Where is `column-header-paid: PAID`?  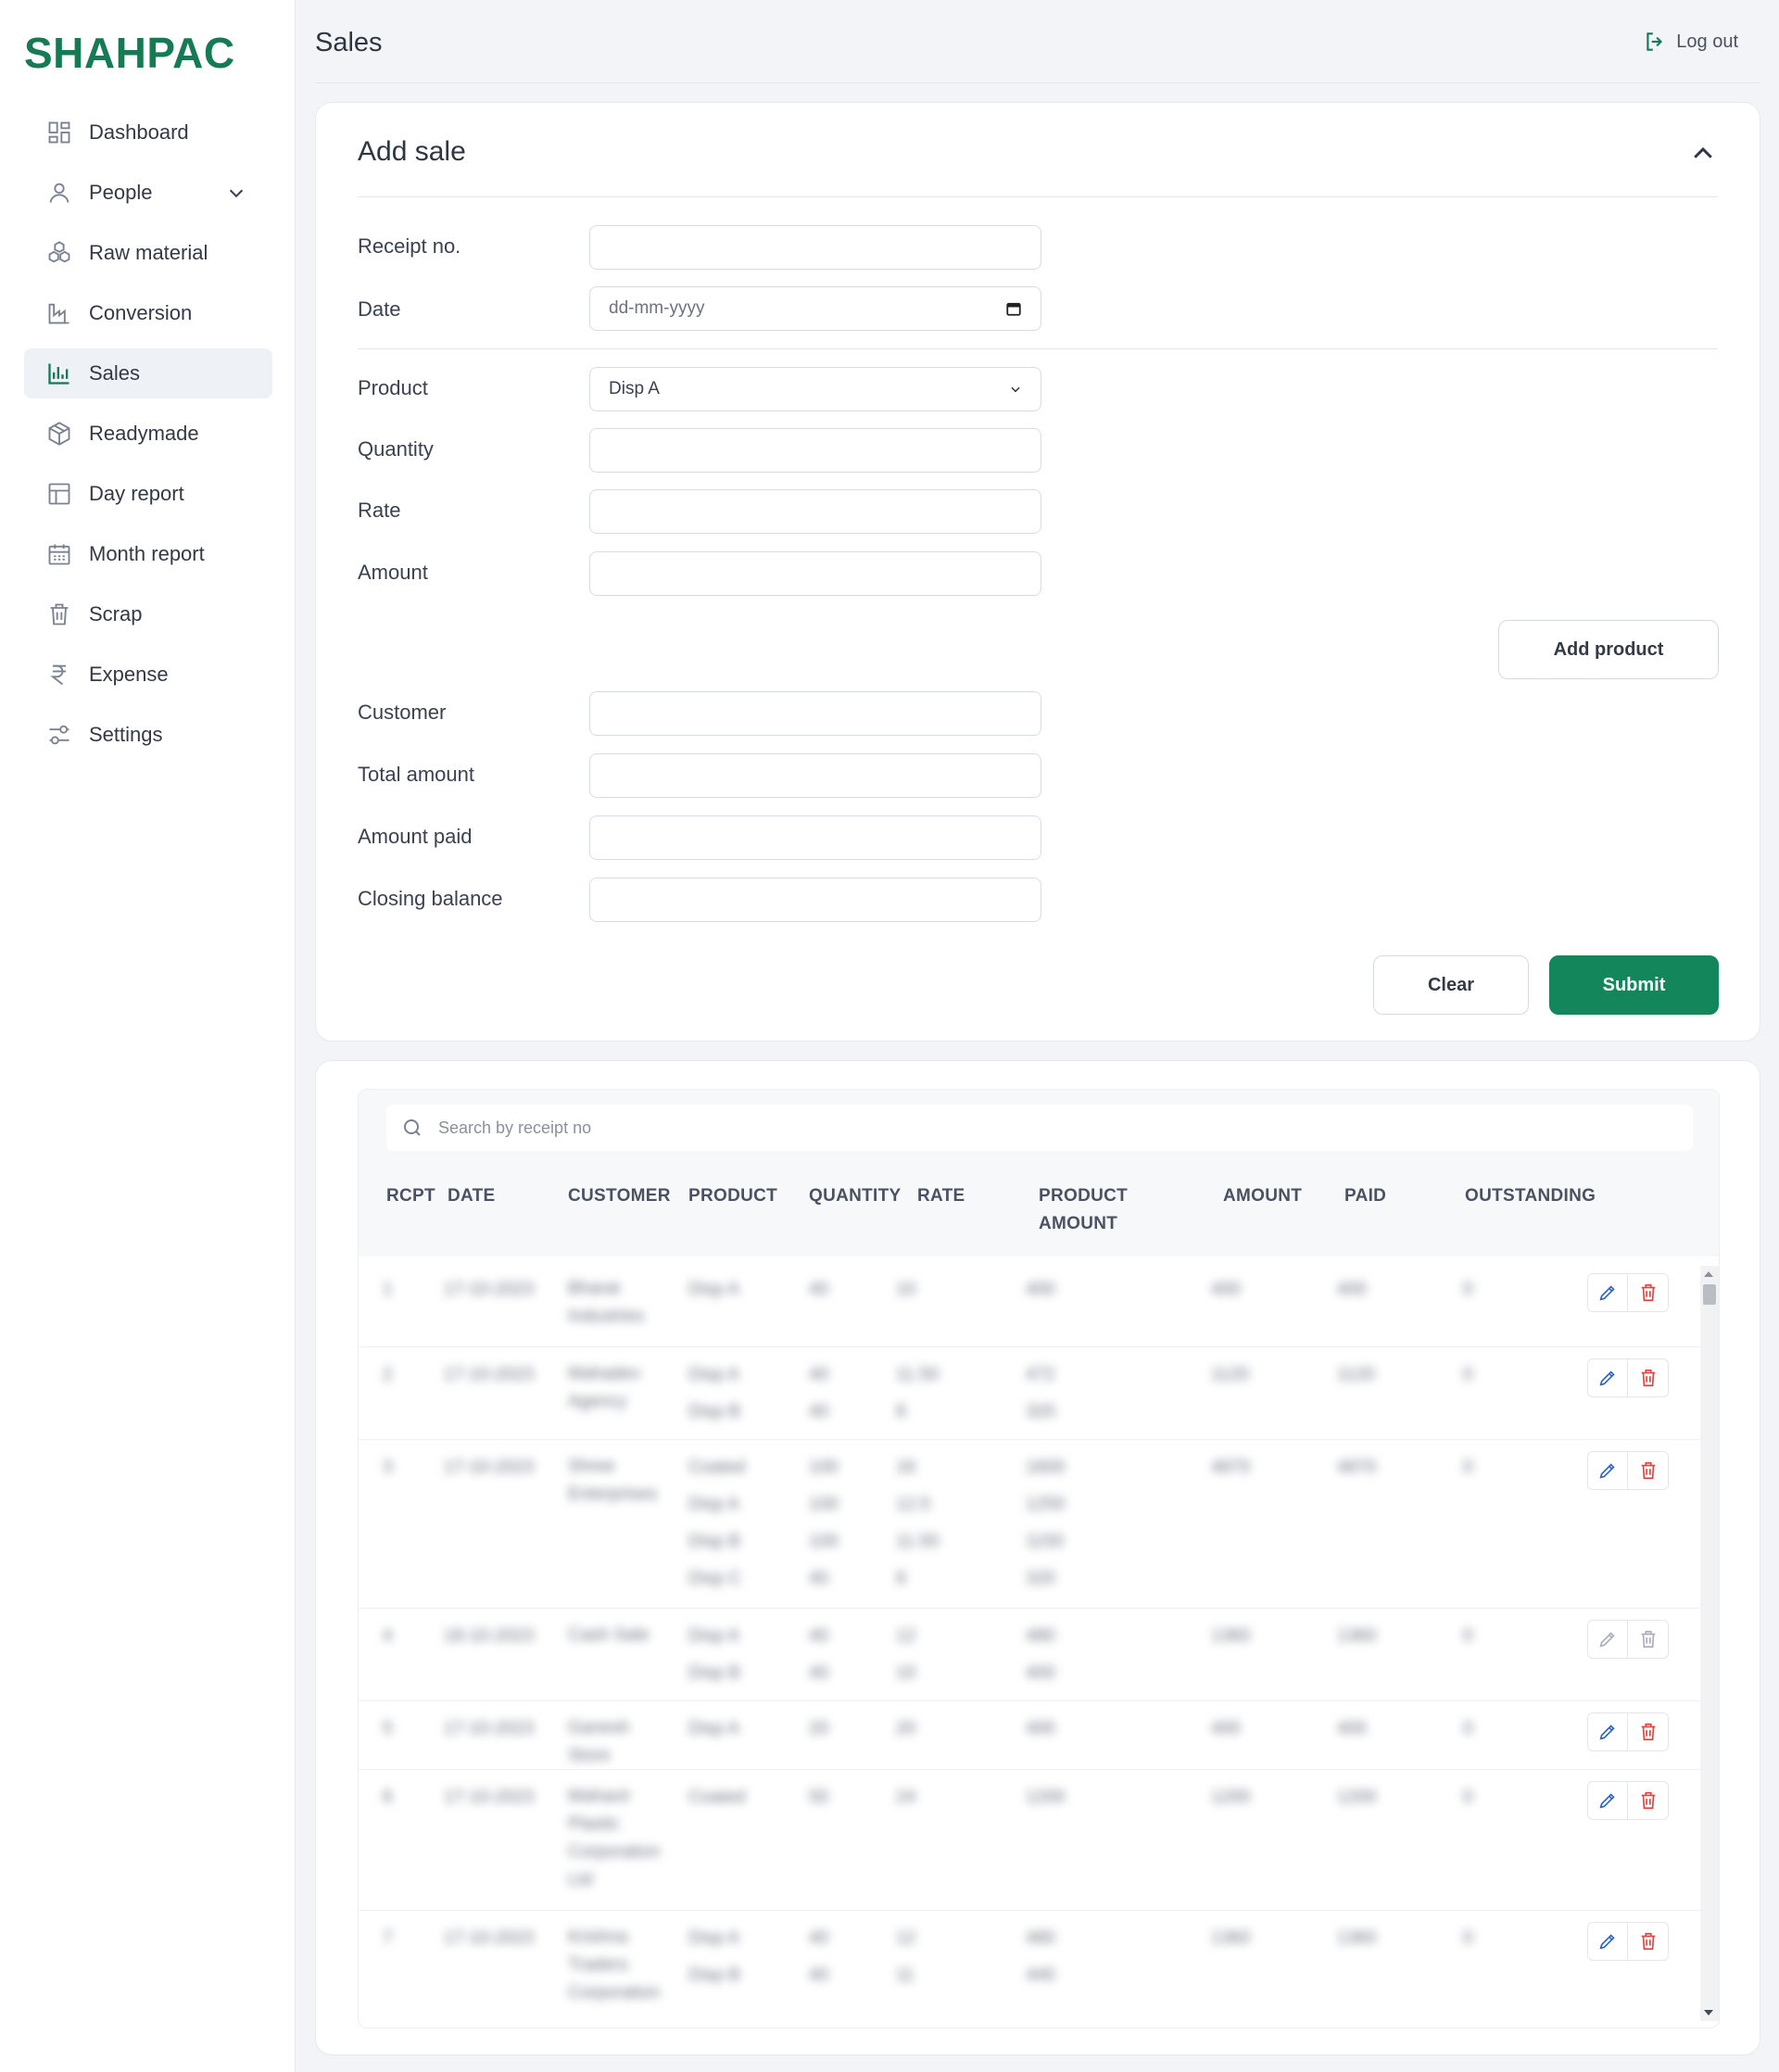 column-header-paid: PAID is located at coordinates (1365, 1196).